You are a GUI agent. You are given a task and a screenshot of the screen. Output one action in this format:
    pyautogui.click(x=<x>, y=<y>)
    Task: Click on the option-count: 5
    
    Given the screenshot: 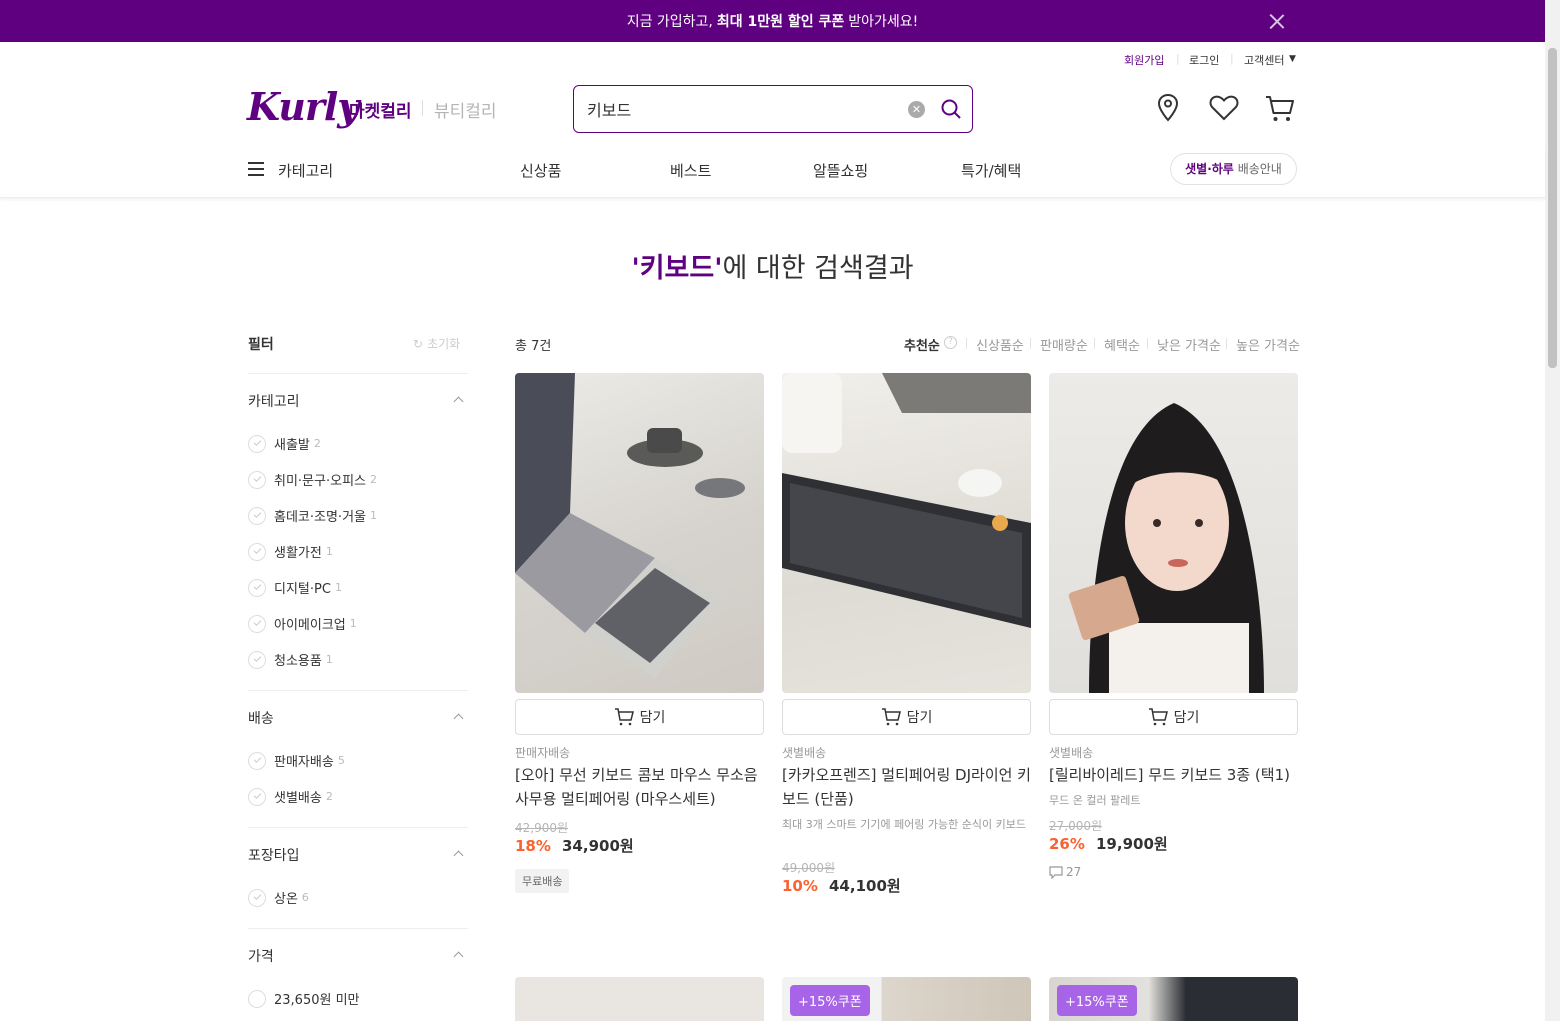 What is the action you would take?
    pyautogui.click(x=341, y=760)
    